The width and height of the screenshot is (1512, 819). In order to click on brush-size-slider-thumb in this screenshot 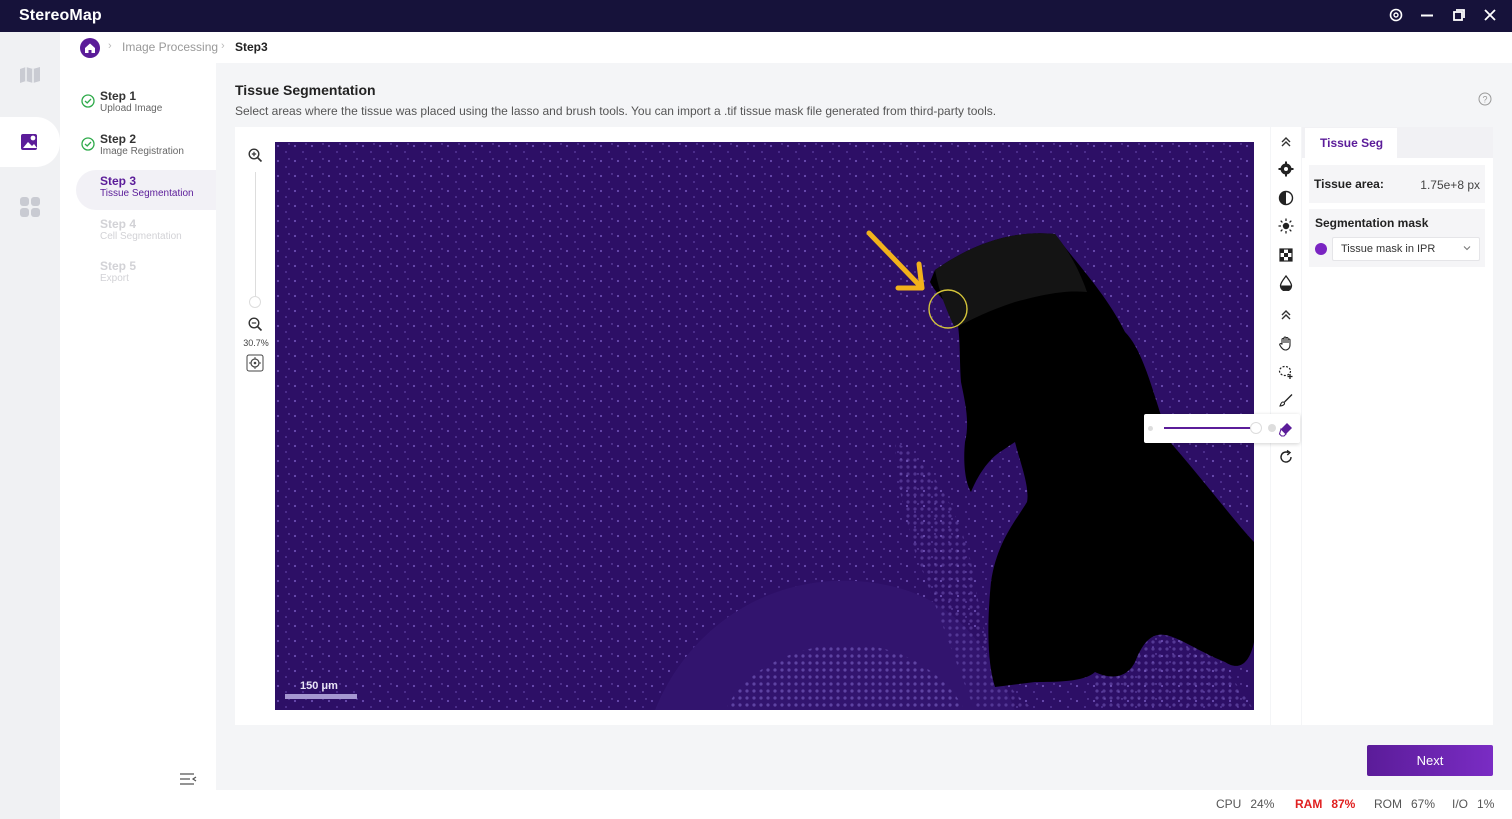, I will do `click(1256, 428)`.